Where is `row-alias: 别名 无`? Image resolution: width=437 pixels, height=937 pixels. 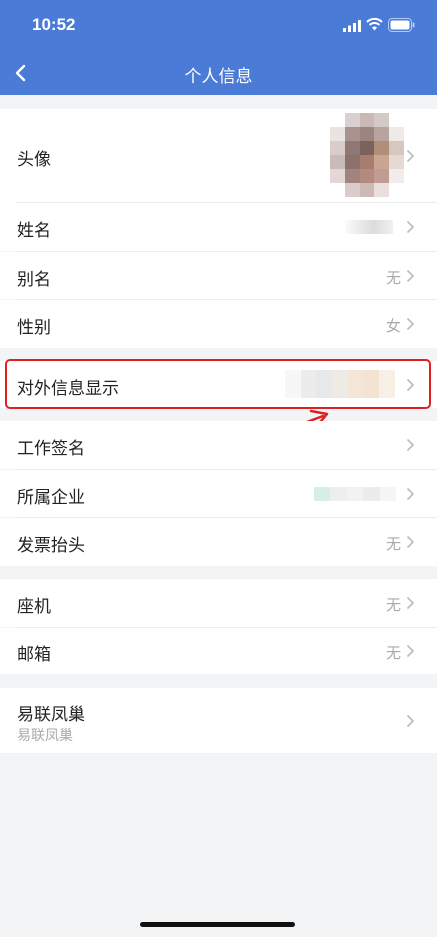 row-alias: 别名 无 is located at coordinates (218, 275).